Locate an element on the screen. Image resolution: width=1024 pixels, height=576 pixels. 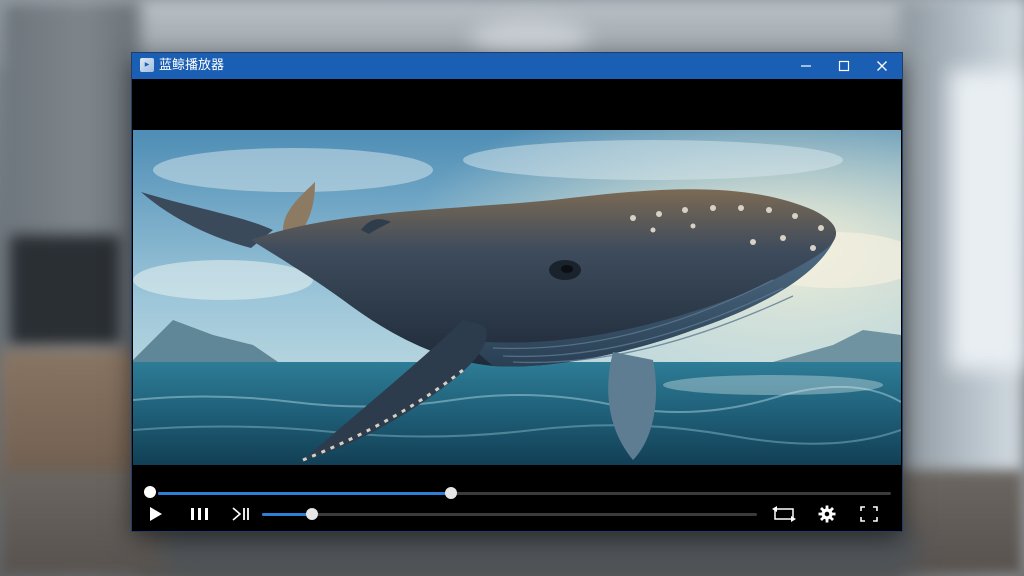
room-tv is located at coordinates (65, 290).